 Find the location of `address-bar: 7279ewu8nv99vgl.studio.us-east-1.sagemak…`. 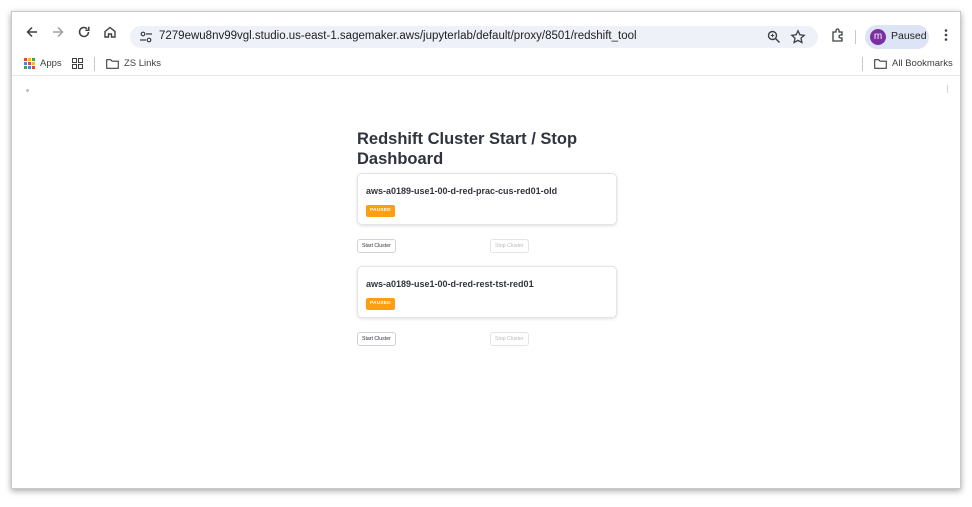

address-bar: 7279ewu8nv99vgl.studio.us-east-1.sagemak… is located at coordinates (474, 37).